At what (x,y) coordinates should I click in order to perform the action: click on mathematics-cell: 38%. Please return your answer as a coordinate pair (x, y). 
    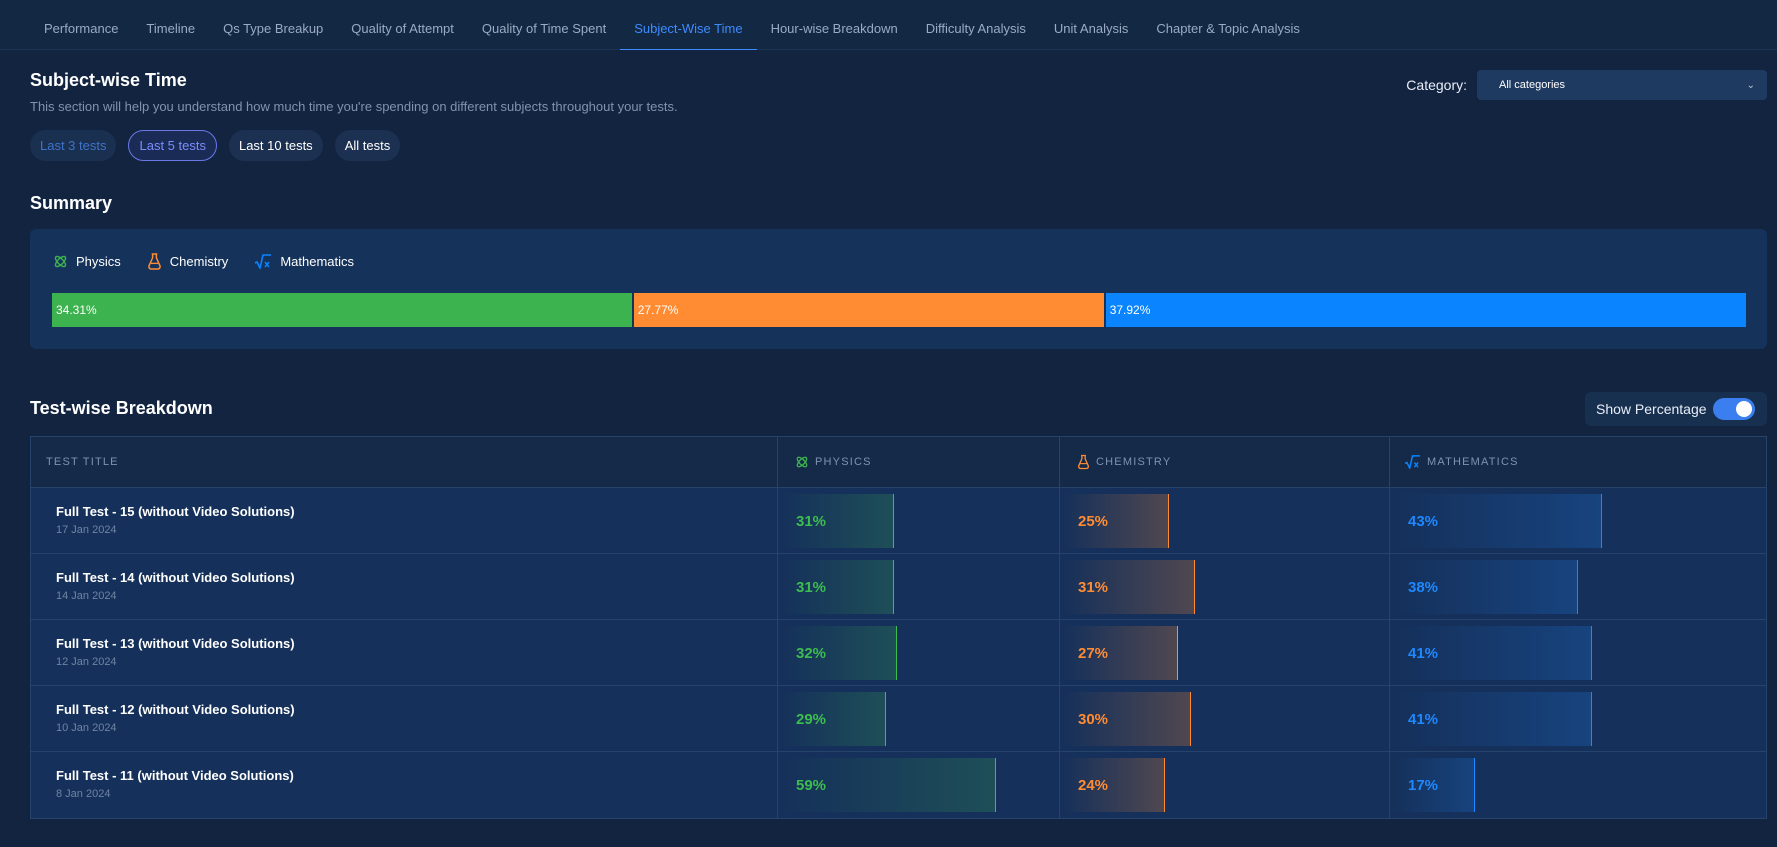
    Looking at the image, I should click on (1578, 586).